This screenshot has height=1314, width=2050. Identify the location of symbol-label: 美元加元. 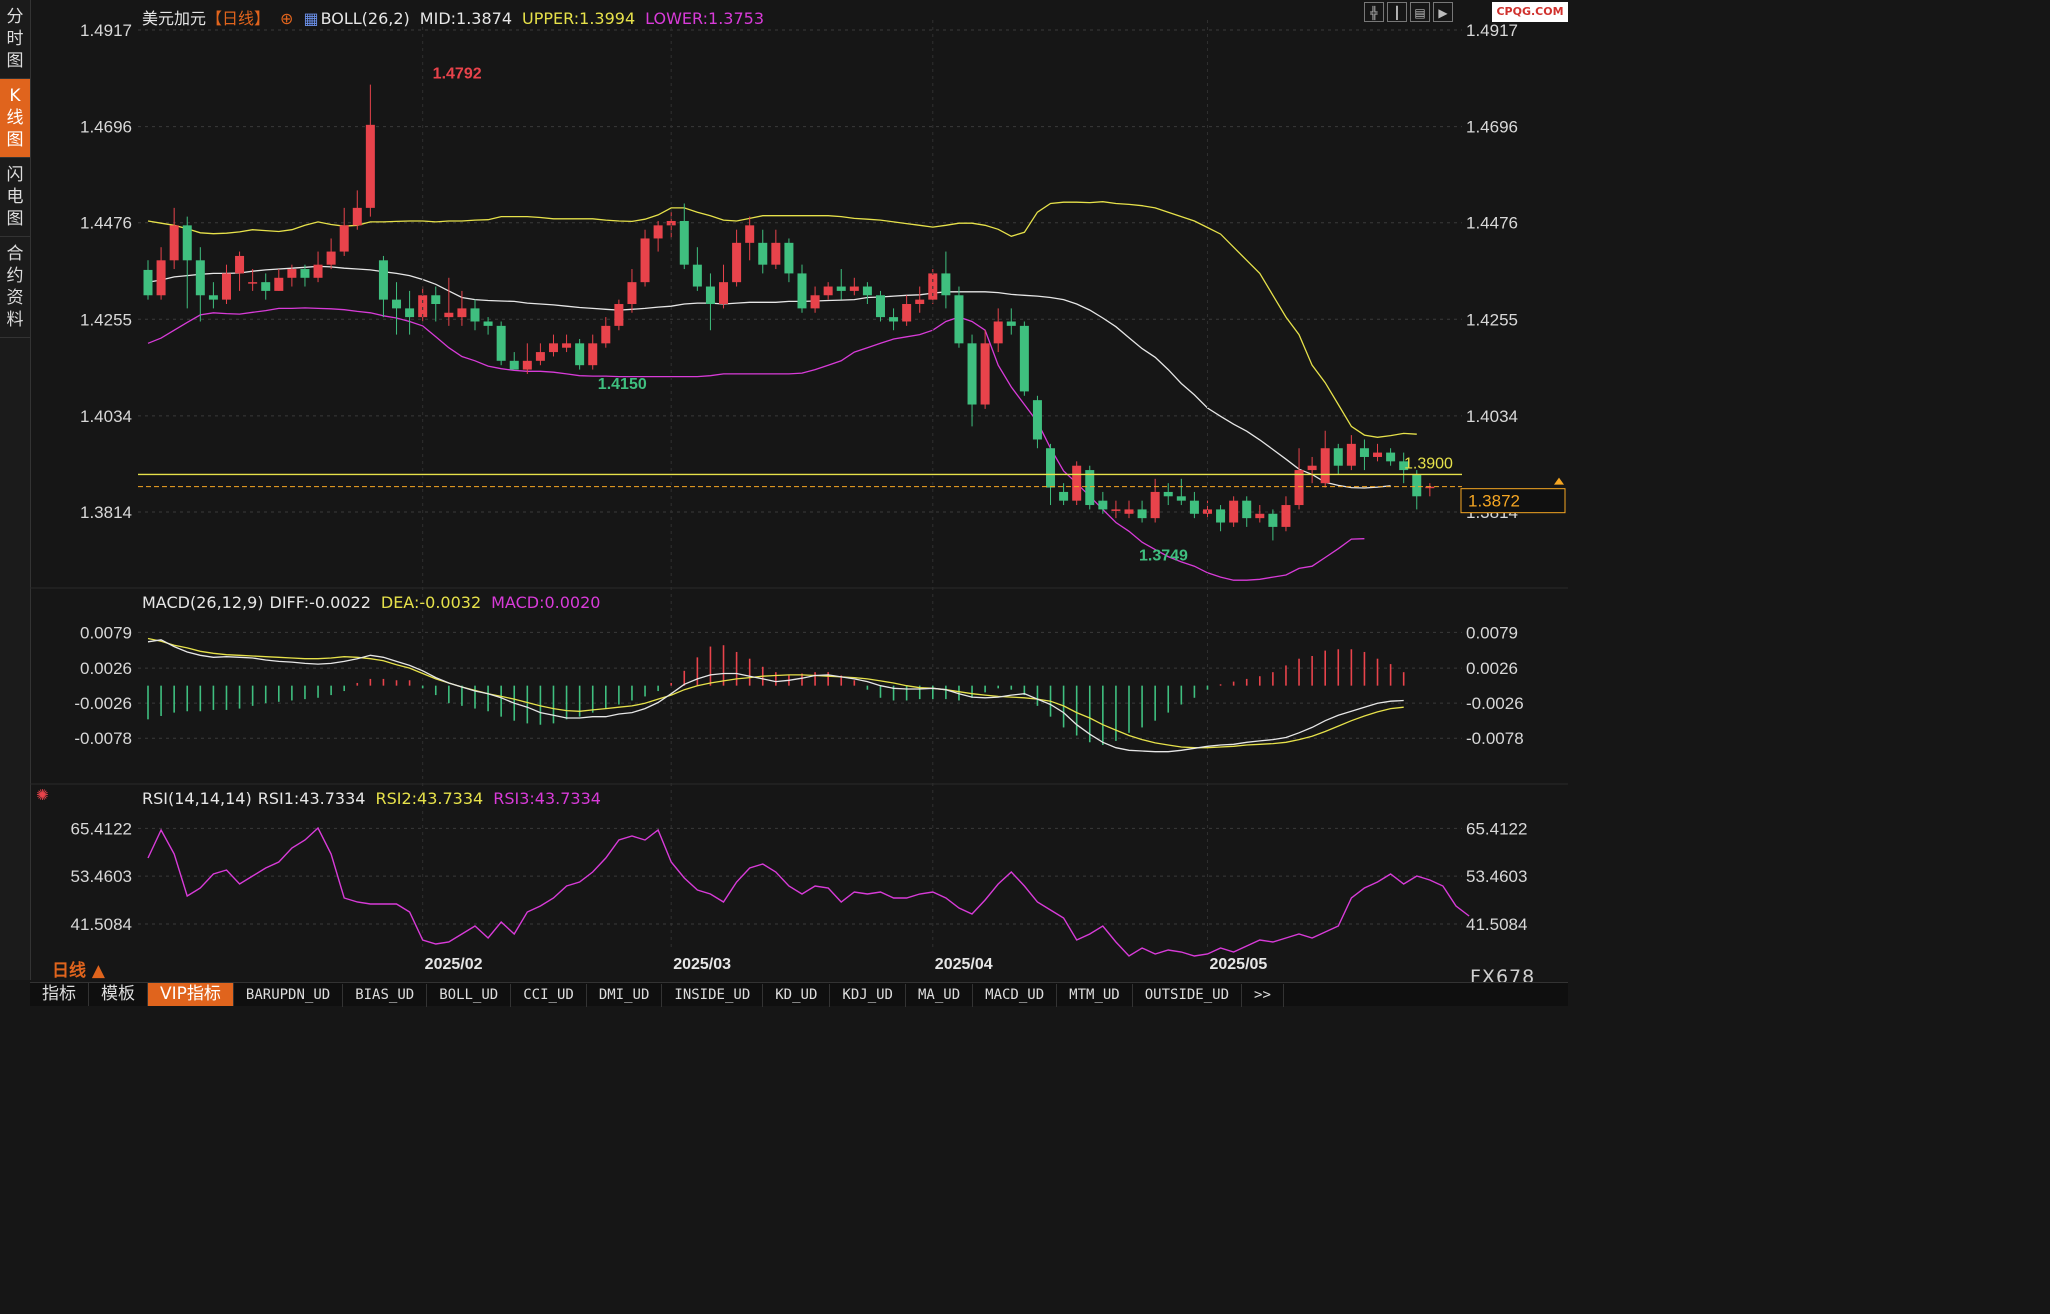
(174, 18).